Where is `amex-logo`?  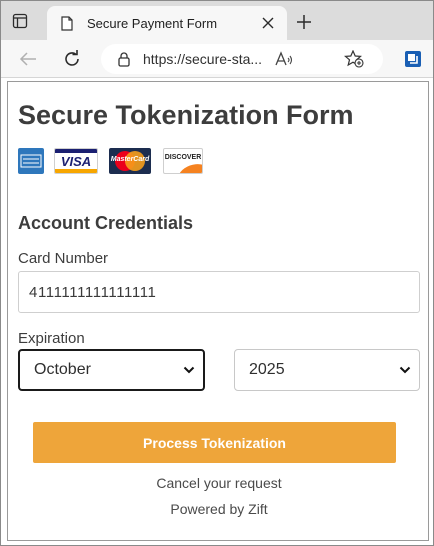 amex-logo is located at coordinates (31, 161).